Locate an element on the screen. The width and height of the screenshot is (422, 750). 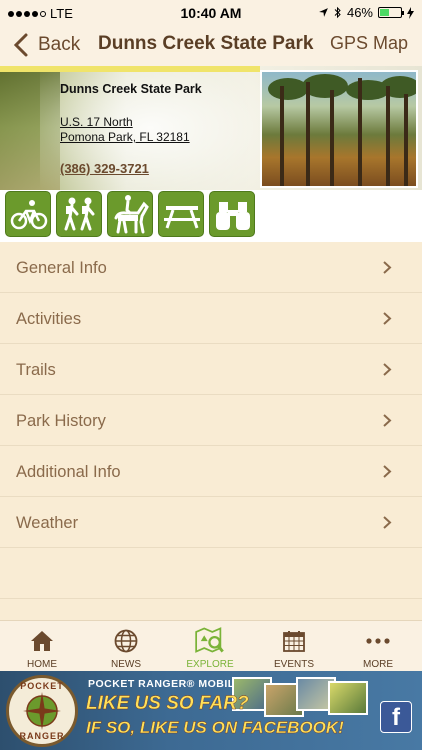
banner-photo is located at coordinates (348, 698).